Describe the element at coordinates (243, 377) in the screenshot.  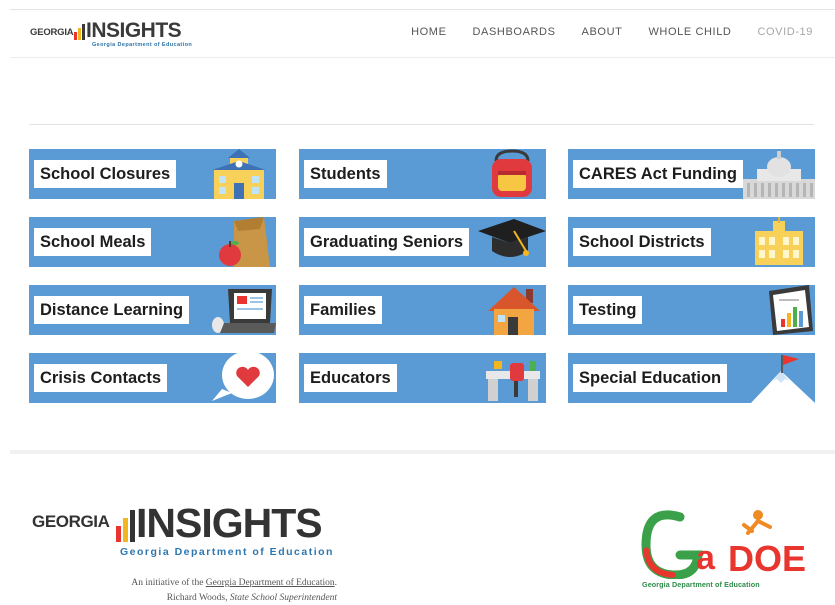
I see `heart-speech-bubble-icon` at that location.